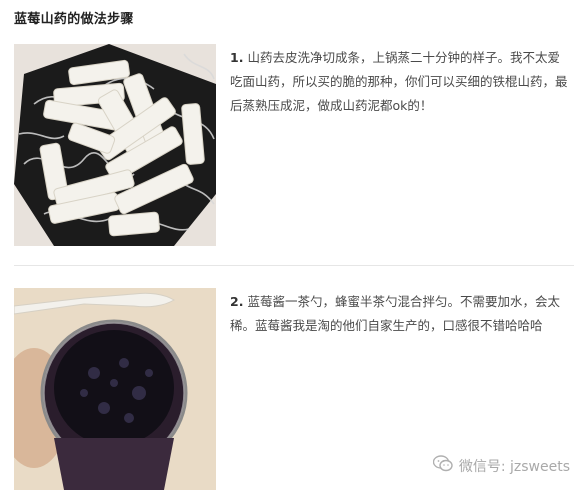 This screenshot has height=495, width=588. What do you see at coordinates (442, 465) in the screenshot?
I see `wechat-icon` at bounding box center [442, 465].